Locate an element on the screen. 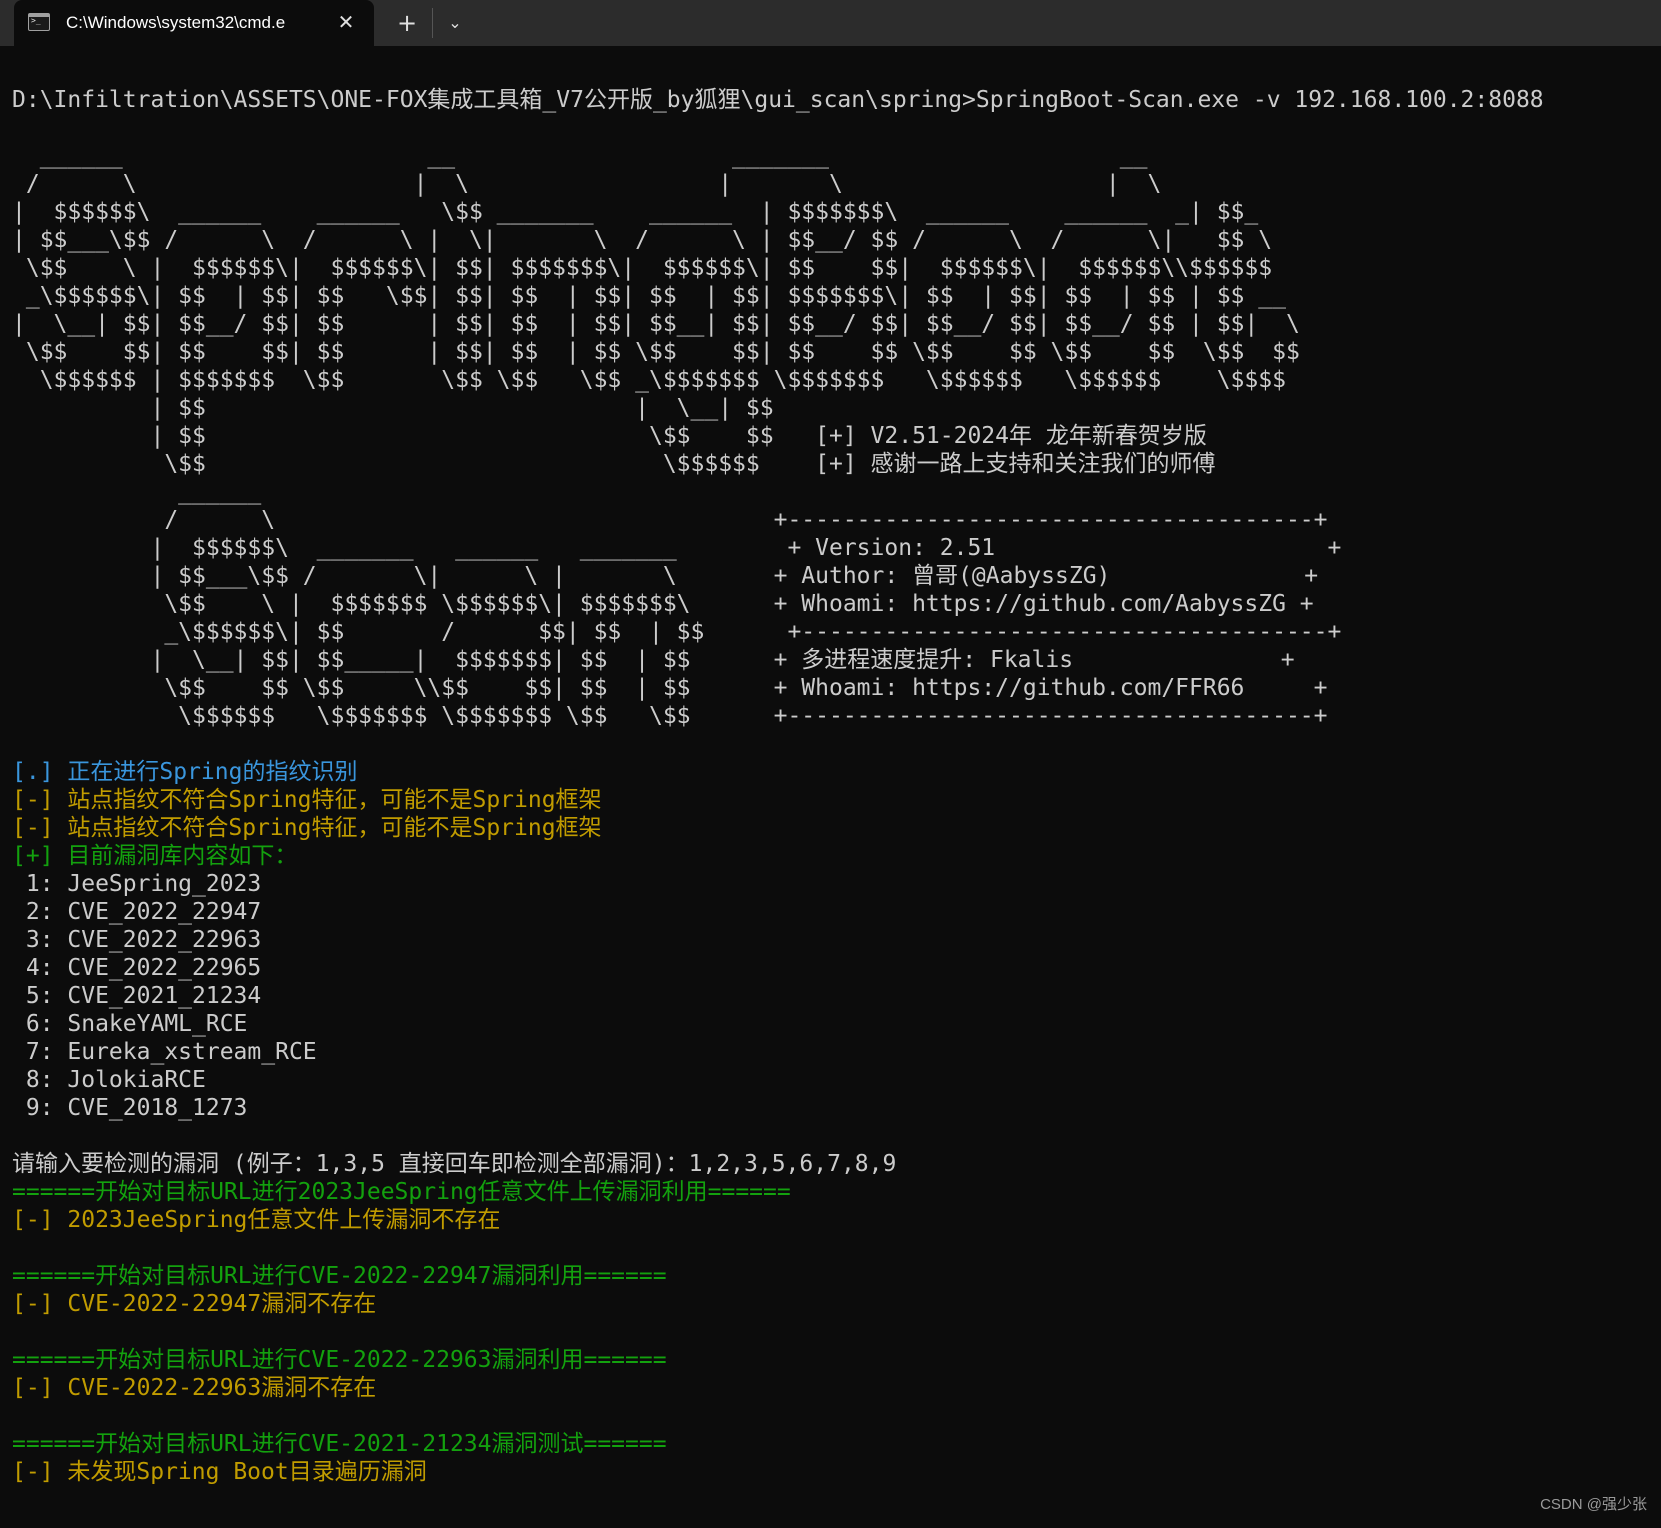 The image size is (1661, 1528). console-line: 1: JeeSpring_2023 is located at coordinates (137, 884).